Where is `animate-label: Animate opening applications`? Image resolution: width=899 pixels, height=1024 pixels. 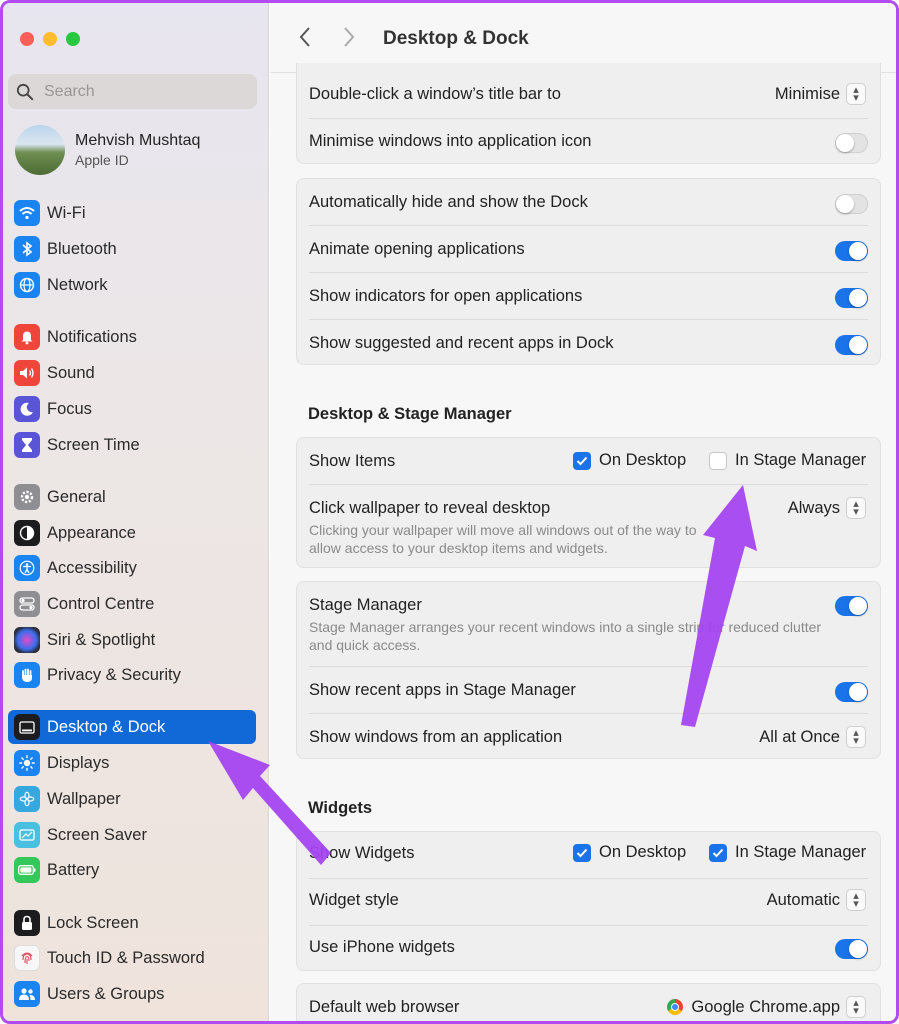 animate-label: Animate opening applications is located at coordinates (417, 249).